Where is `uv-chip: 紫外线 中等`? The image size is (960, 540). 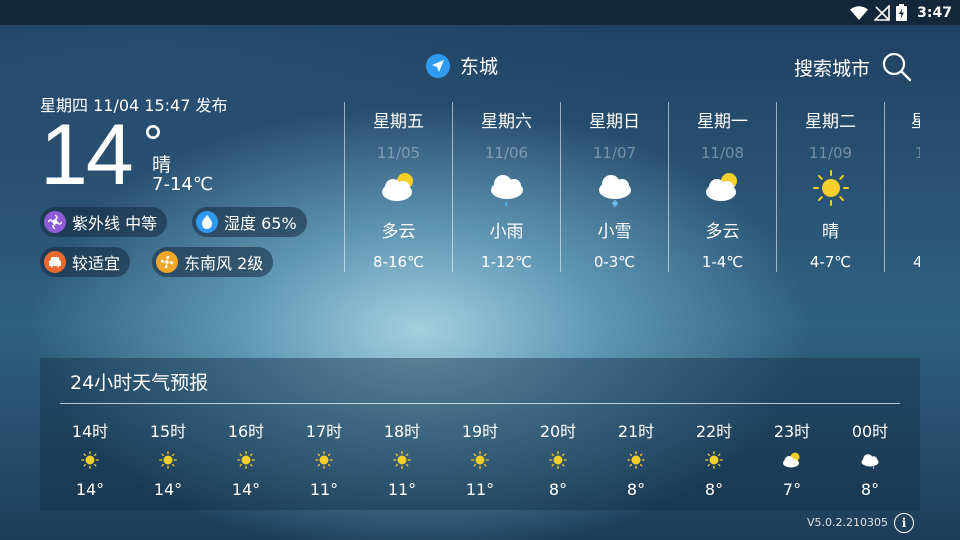 uv-chip: 紫外线 中等 is located at coordinates (104, 222).